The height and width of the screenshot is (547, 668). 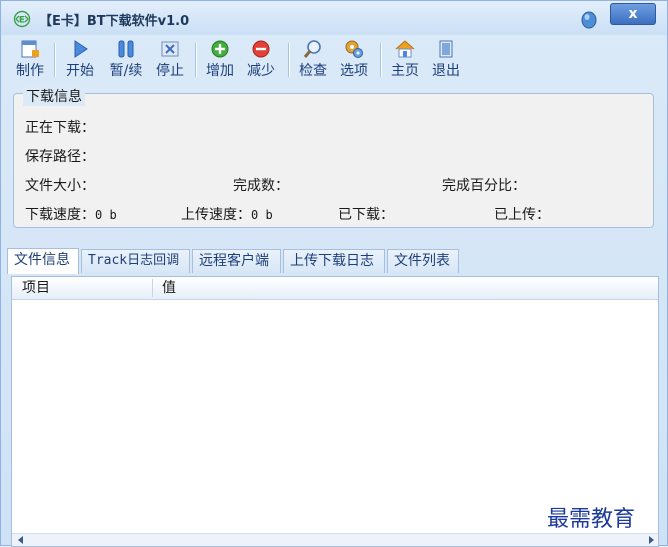 I want to click on pause-resume-label: 暂/续, so click(x=126, y=71).